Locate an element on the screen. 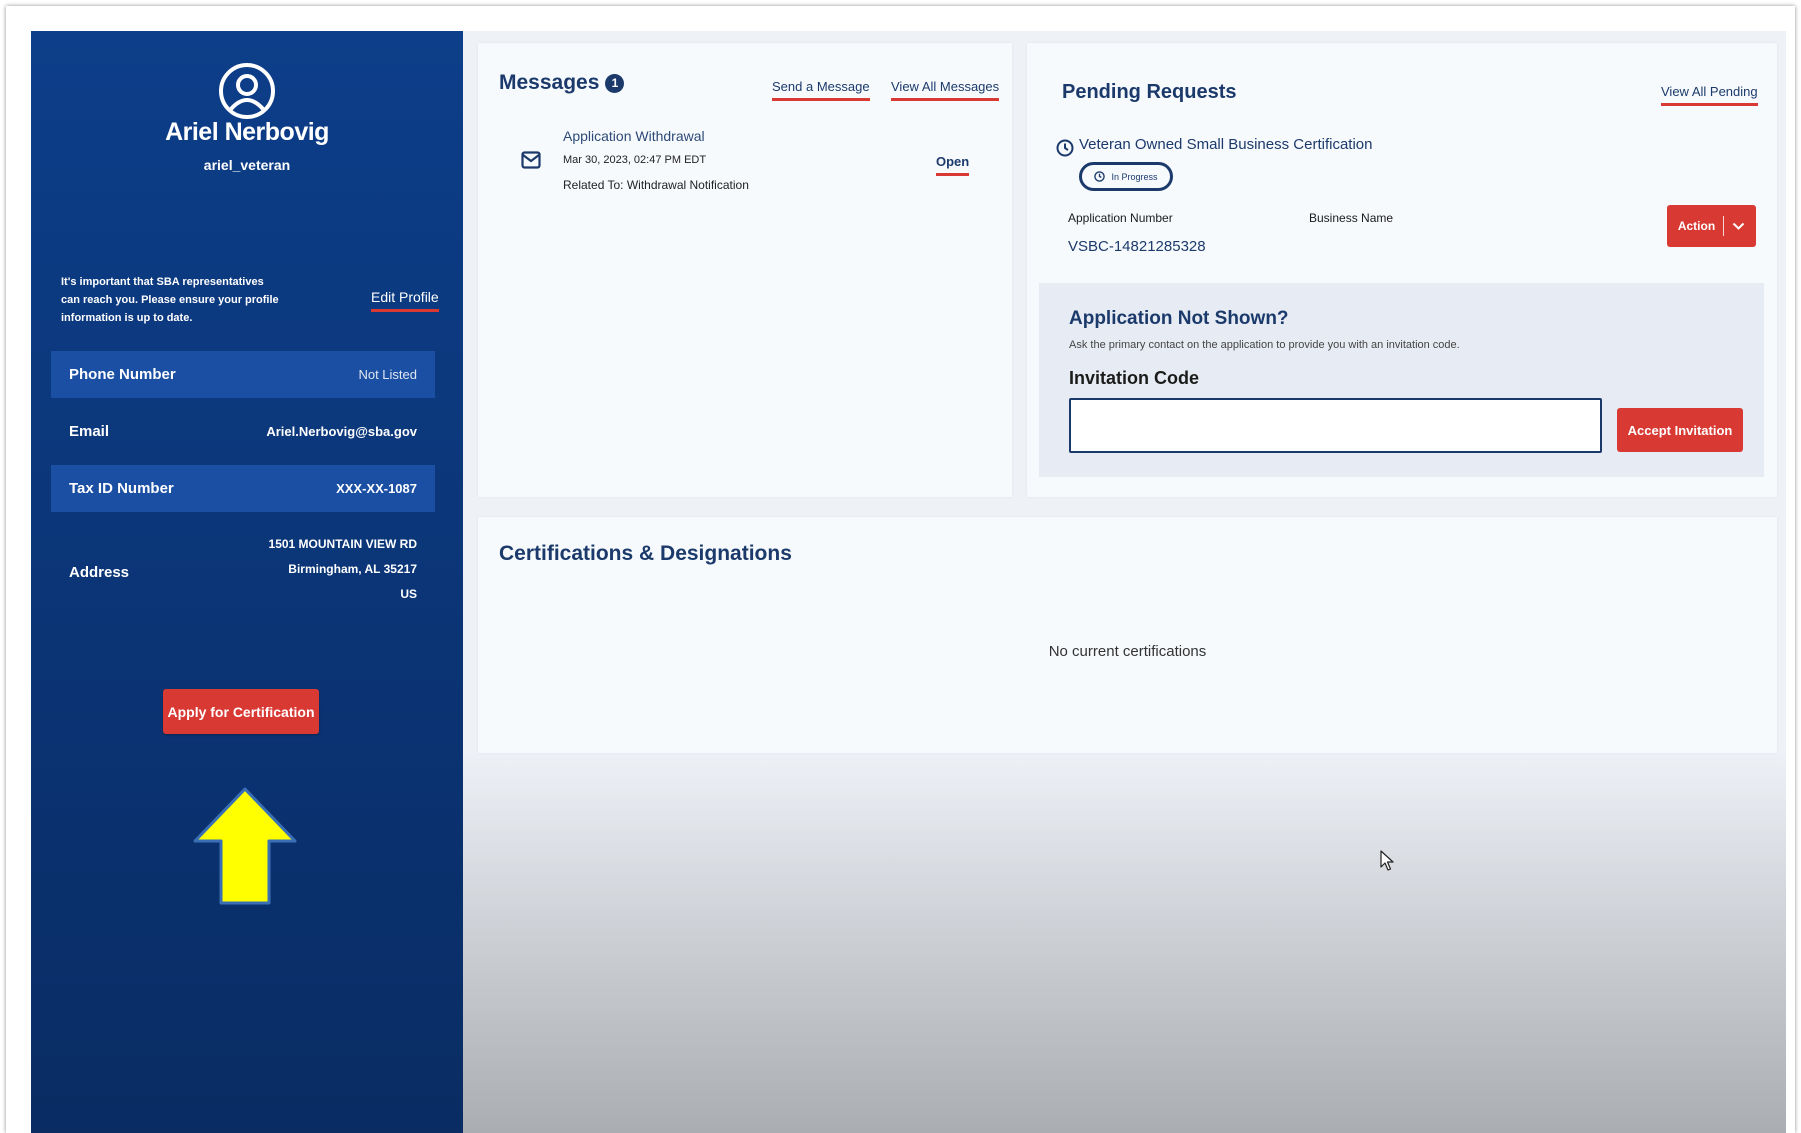  invitation-title: Application Not Shown? is located at coordinates (1179, 318).